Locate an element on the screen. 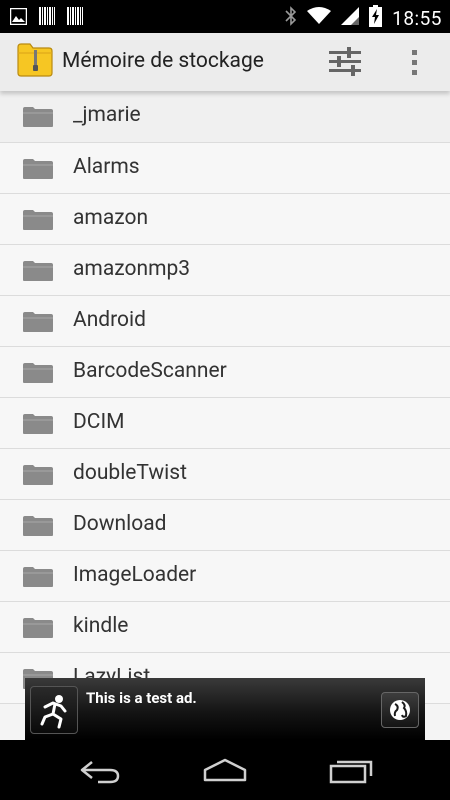 This screenshot has width=450, height=800. folder-name: _jmarie is located at coordinates (107, 115).